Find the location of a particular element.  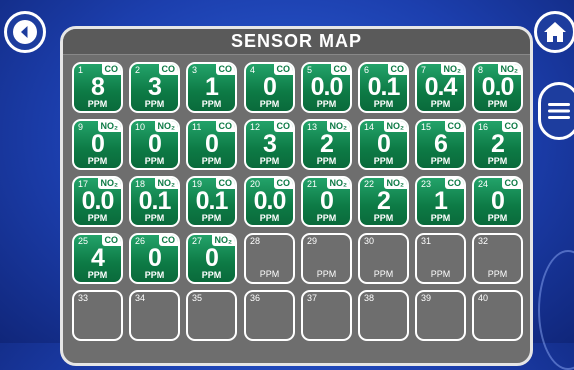

sensor-tile-32: 32 PPM is located at coordinates (497, 258).